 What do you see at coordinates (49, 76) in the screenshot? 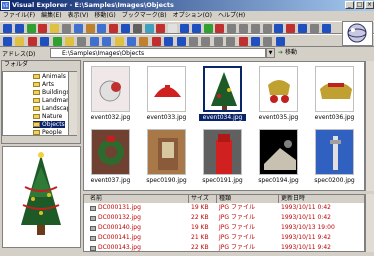
I see `folder-item: Animals` at bounding box center [49, 76].